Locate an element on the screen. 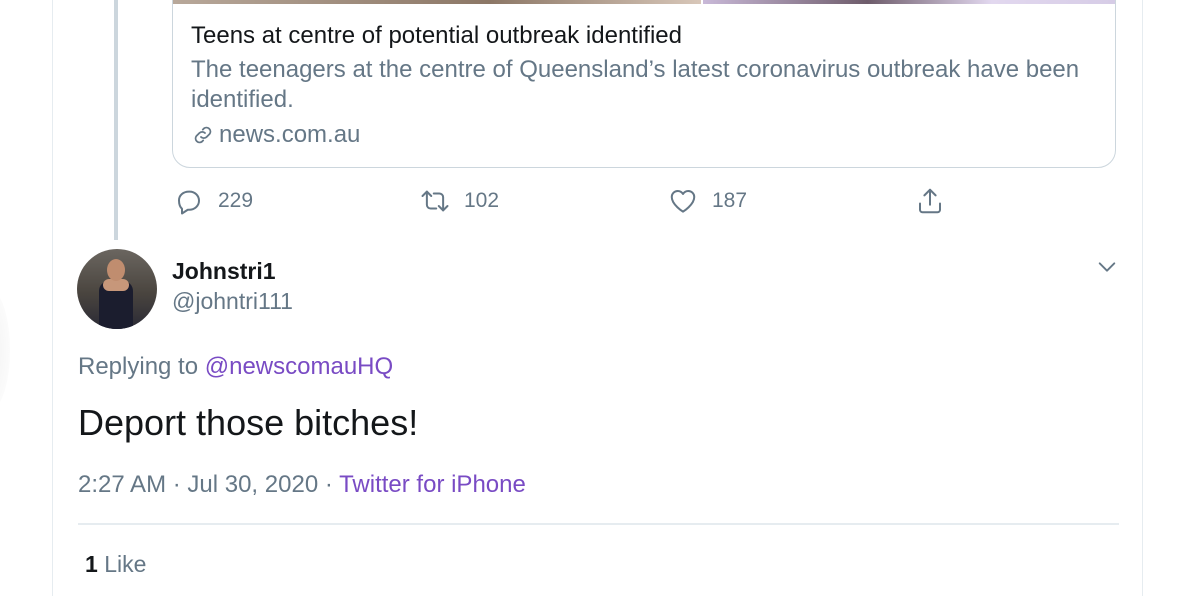 This screenshot has height=596, width=1200. retweet-count: 102 is located at coordinates (482, 200).